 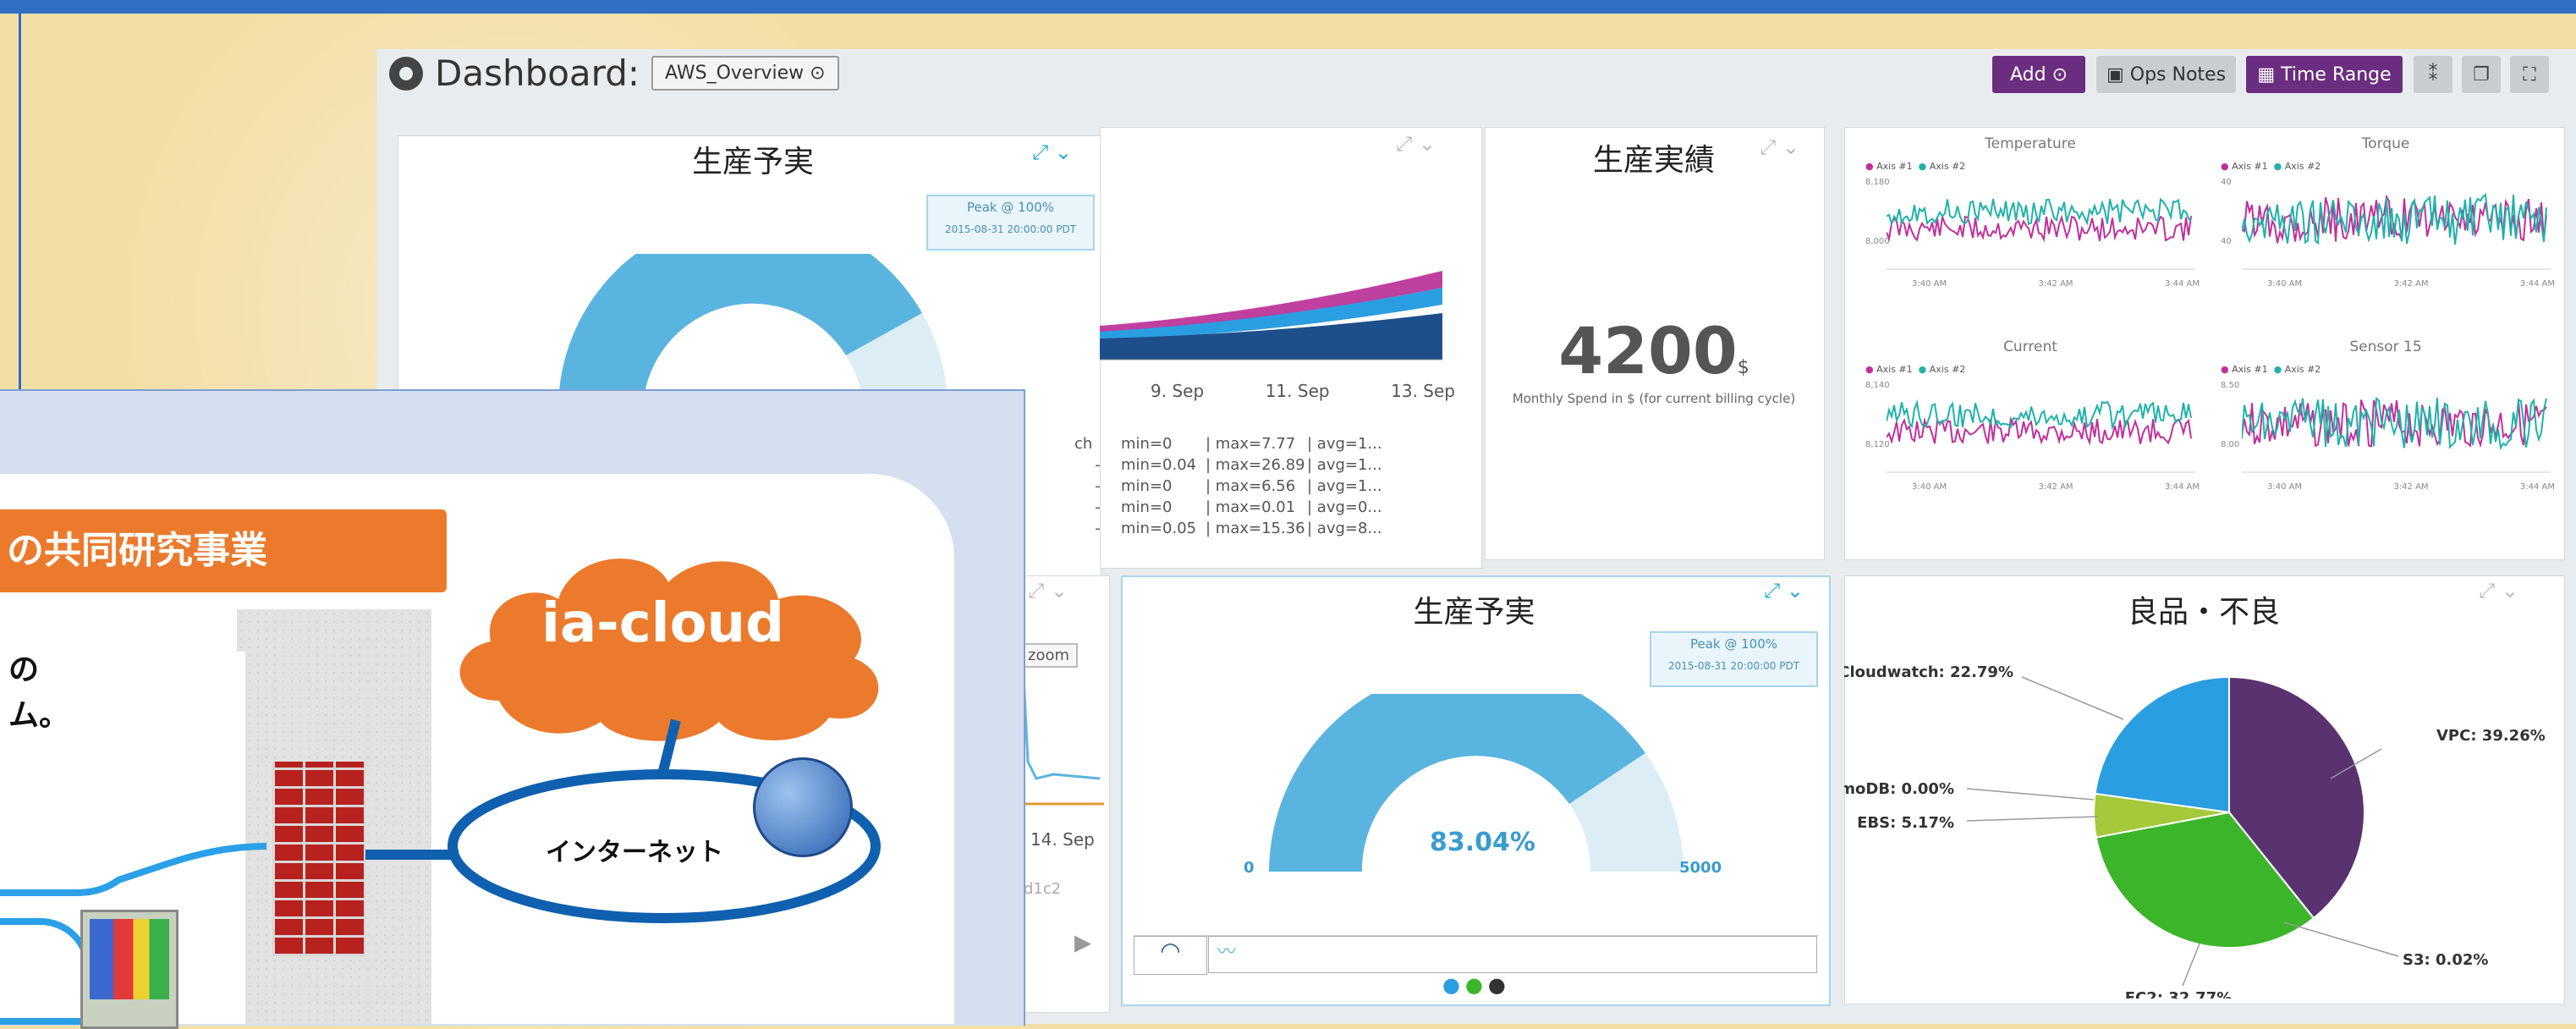 I want to click on clone-icon: ❐, so click(x=2481, y=74).